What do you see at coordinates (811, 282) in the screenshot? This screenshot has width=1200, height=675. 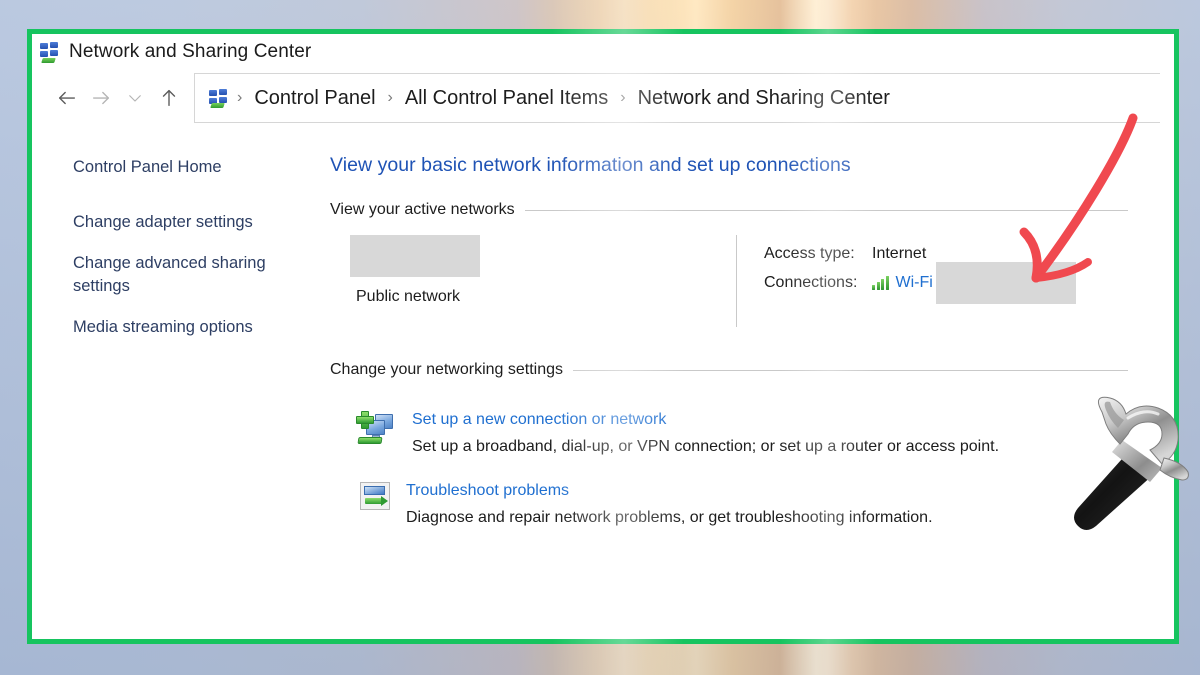 I see `connections-key: Connections:` at bounding box center [811, 282].